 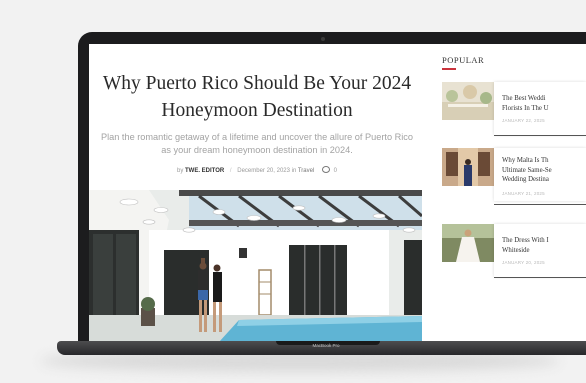 What do you see at coordinates (204, 171) in the screenshot?
I see `meta-author-link: TWE. EDITOR` at bounding box center [204, 171].